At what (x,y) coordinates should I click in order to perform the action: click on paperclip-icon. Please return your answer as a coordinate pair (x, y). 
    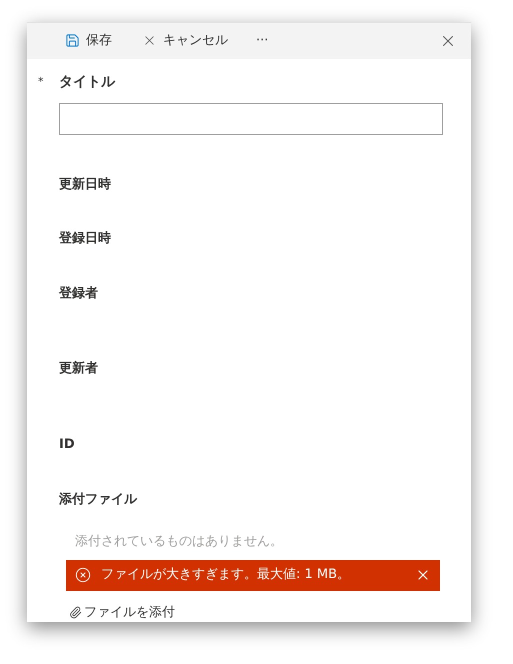
    Looking at the image, I should click on (75, 612).